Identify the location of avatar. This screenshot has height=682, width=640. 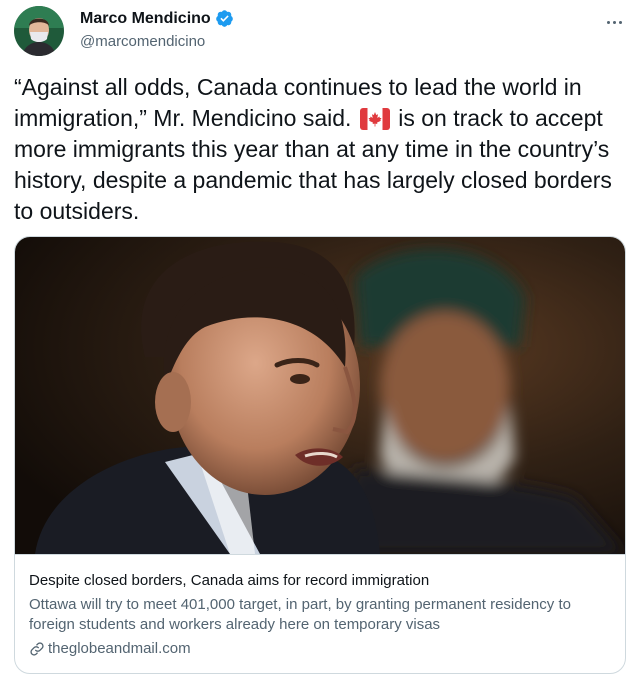
(39, 31).